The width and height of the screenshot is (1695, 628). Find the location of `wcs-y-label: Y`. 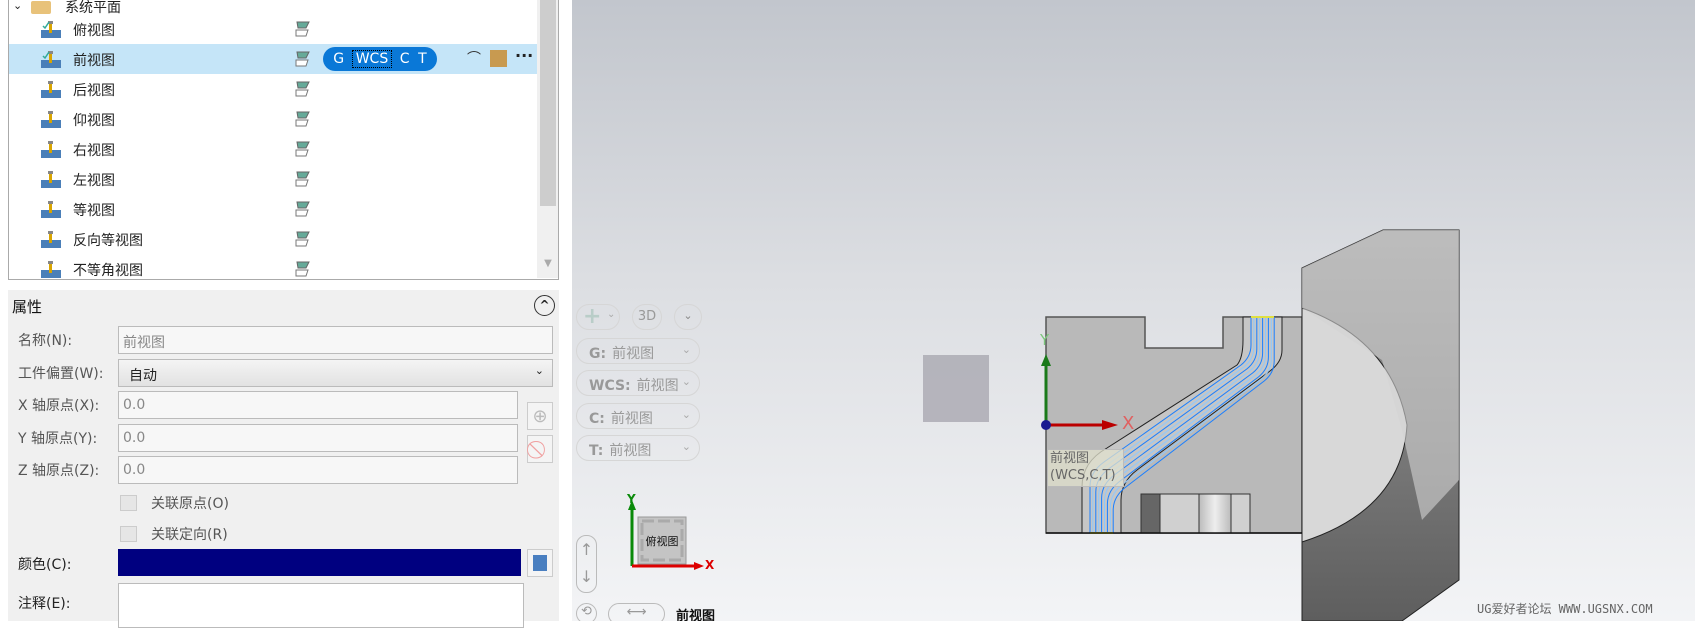

wcs-y-label: Y is located at coordinates (1045, 340).